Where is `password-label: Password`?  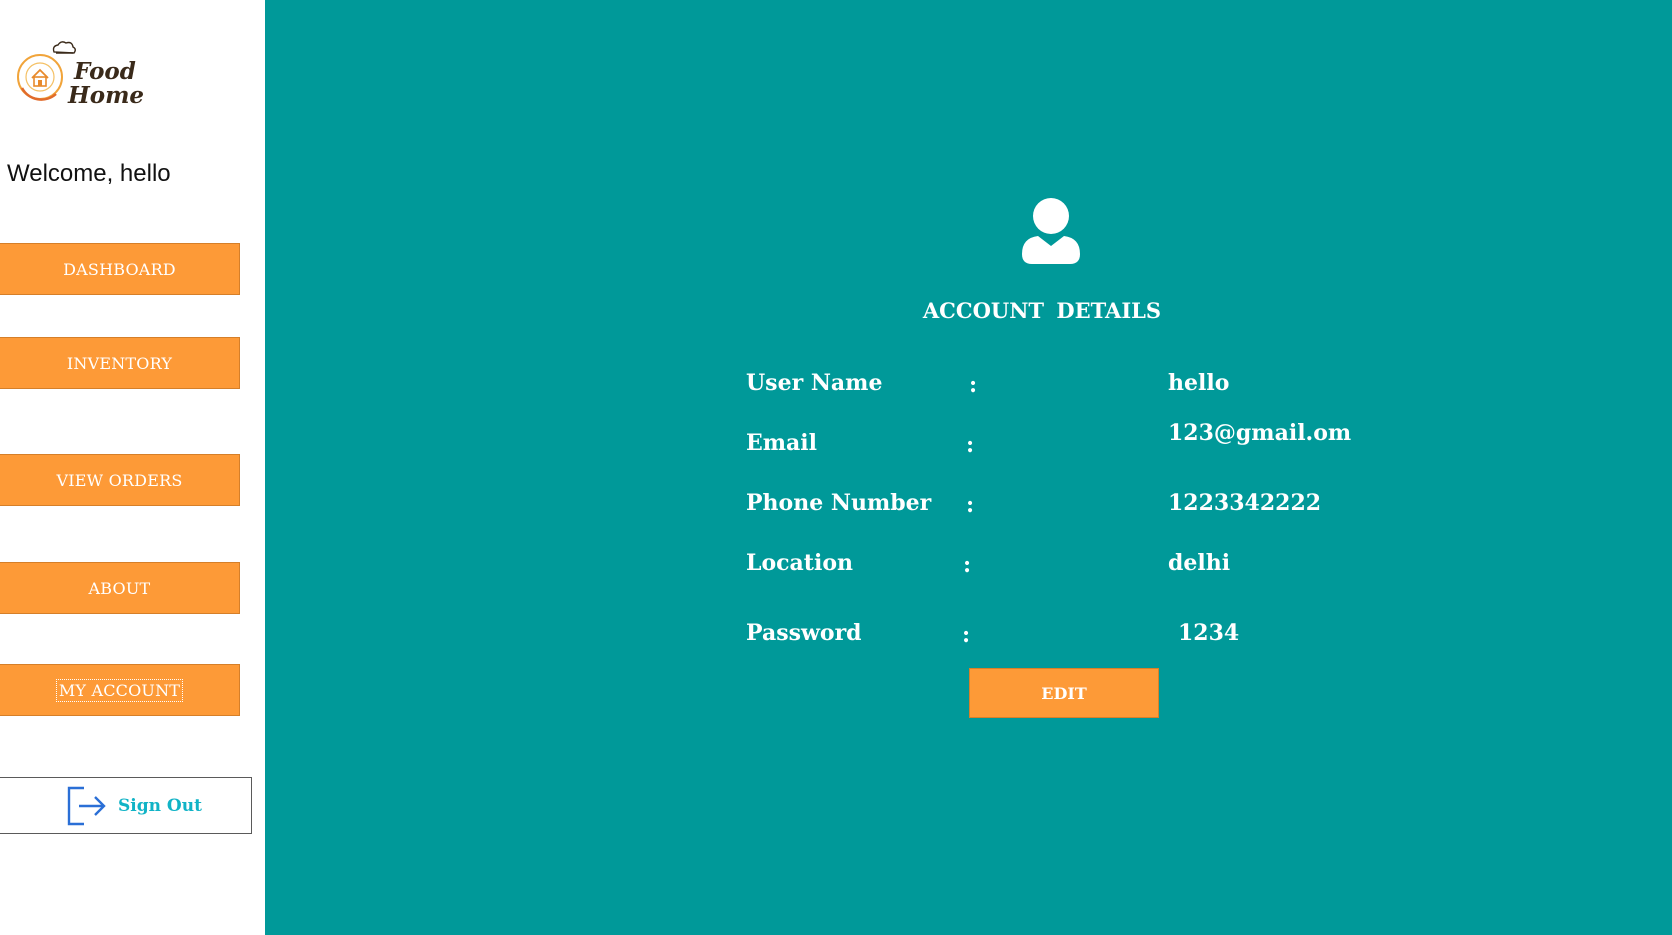
password-label: Password is located at coordinates (804, 633).